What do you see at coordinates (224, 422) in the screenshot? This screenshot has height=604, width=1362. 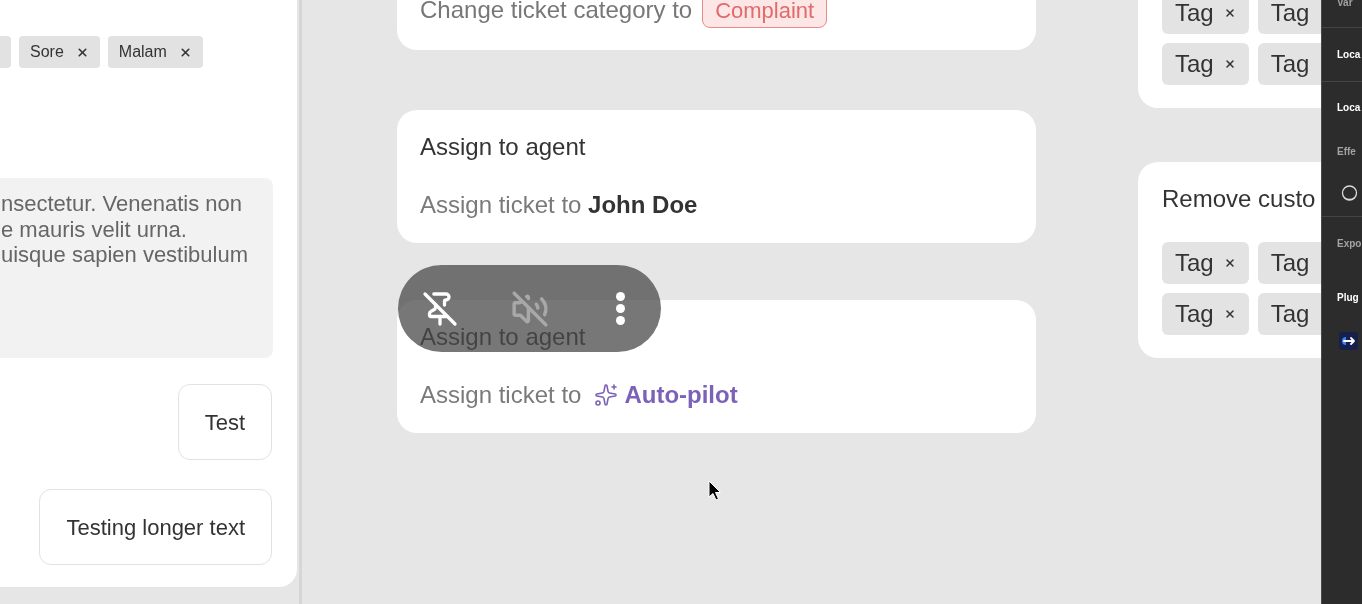 I see `option-button: Test` at bounding box center [224, 422].